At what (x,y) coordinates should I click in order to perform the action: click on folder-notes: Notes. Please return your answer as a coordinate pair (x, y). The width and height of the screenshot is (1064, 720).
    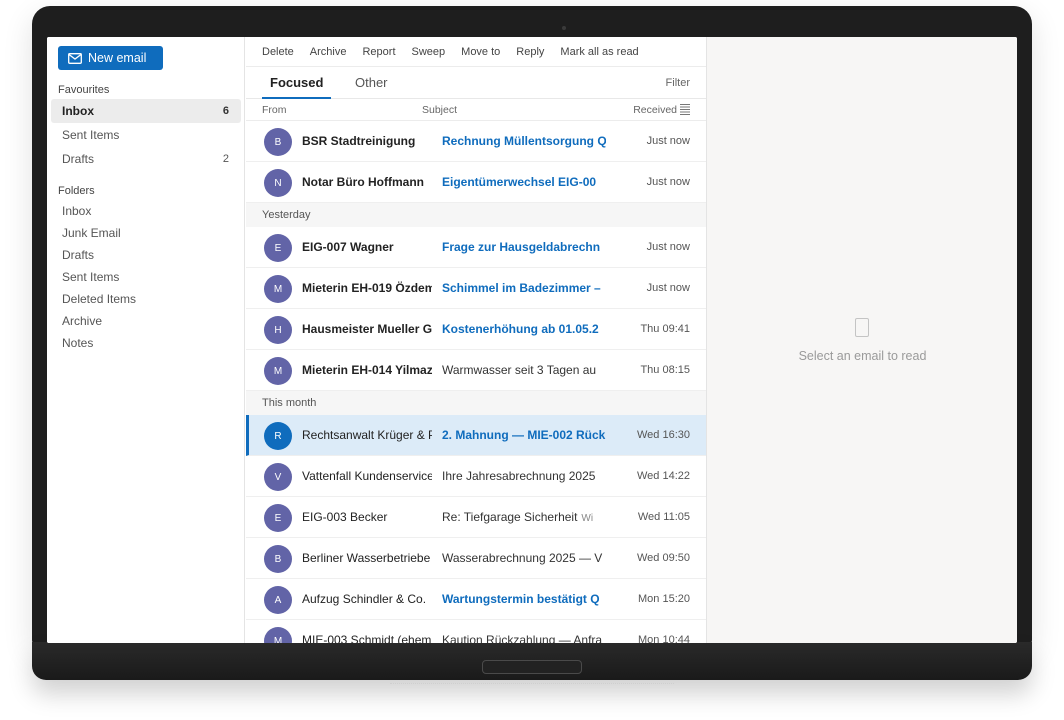
    Looking at the image, I should click on (77, 343).